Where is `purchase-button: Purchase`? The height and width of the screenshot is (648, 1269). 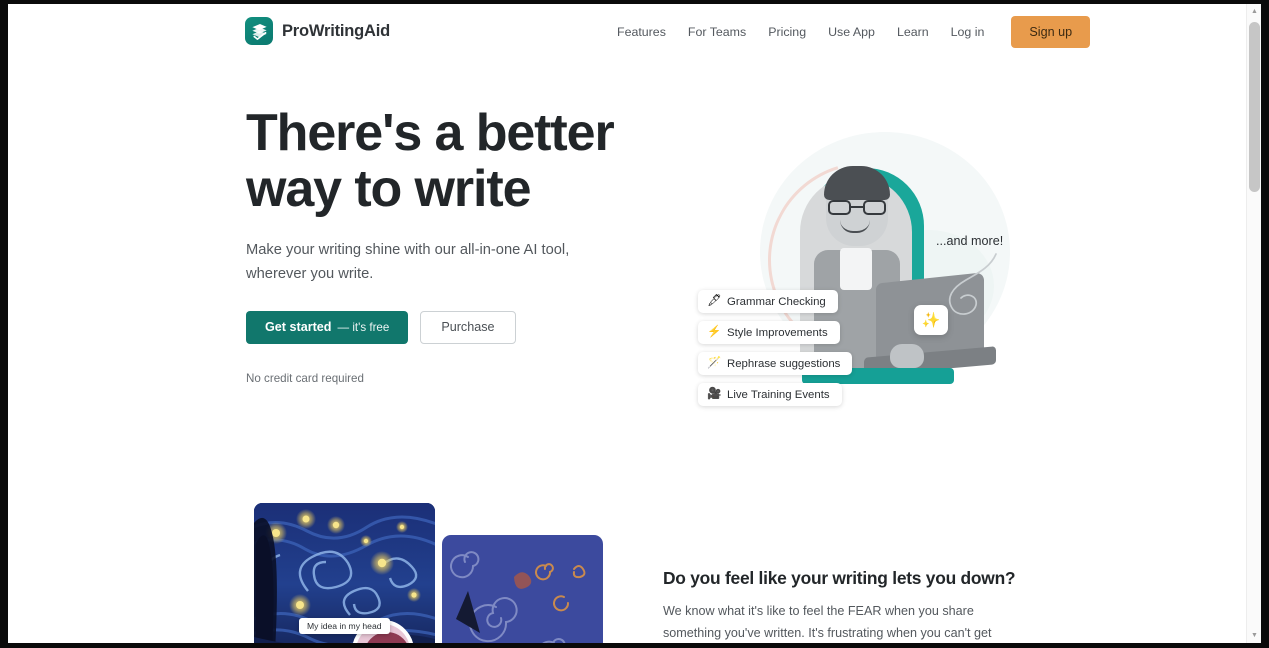 purchase-button: Purchase is located at coordinates (468, 327).